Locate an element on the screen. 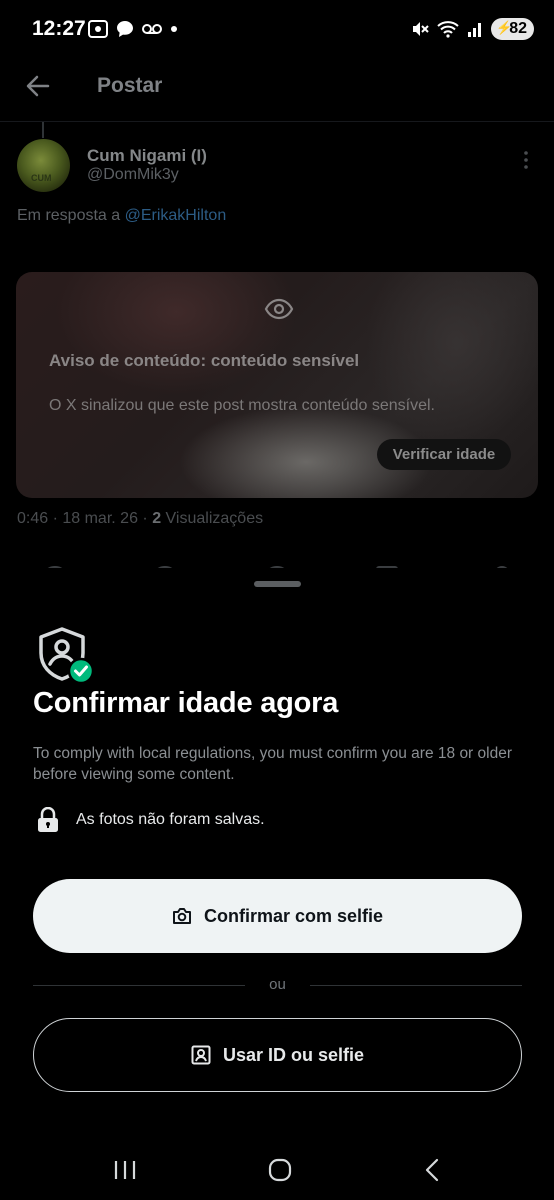  confirm-with-selfie-label: Confirmar com selfie is located at coordinates (293, 915).